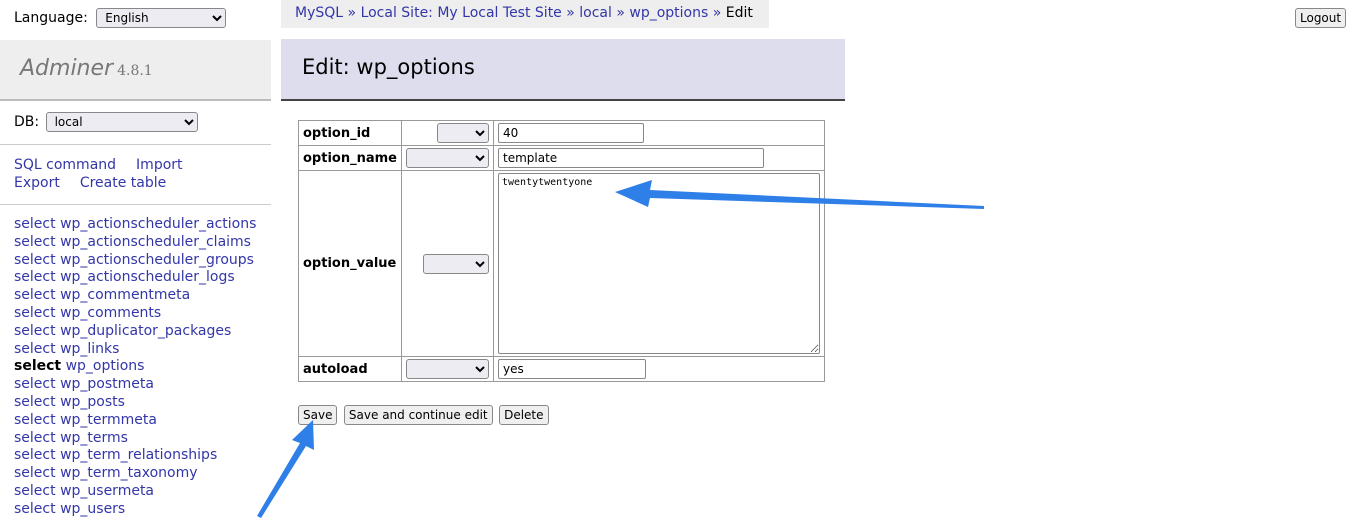  I want to click on save-continue-button: Save and continue edit, so click(418, 415).